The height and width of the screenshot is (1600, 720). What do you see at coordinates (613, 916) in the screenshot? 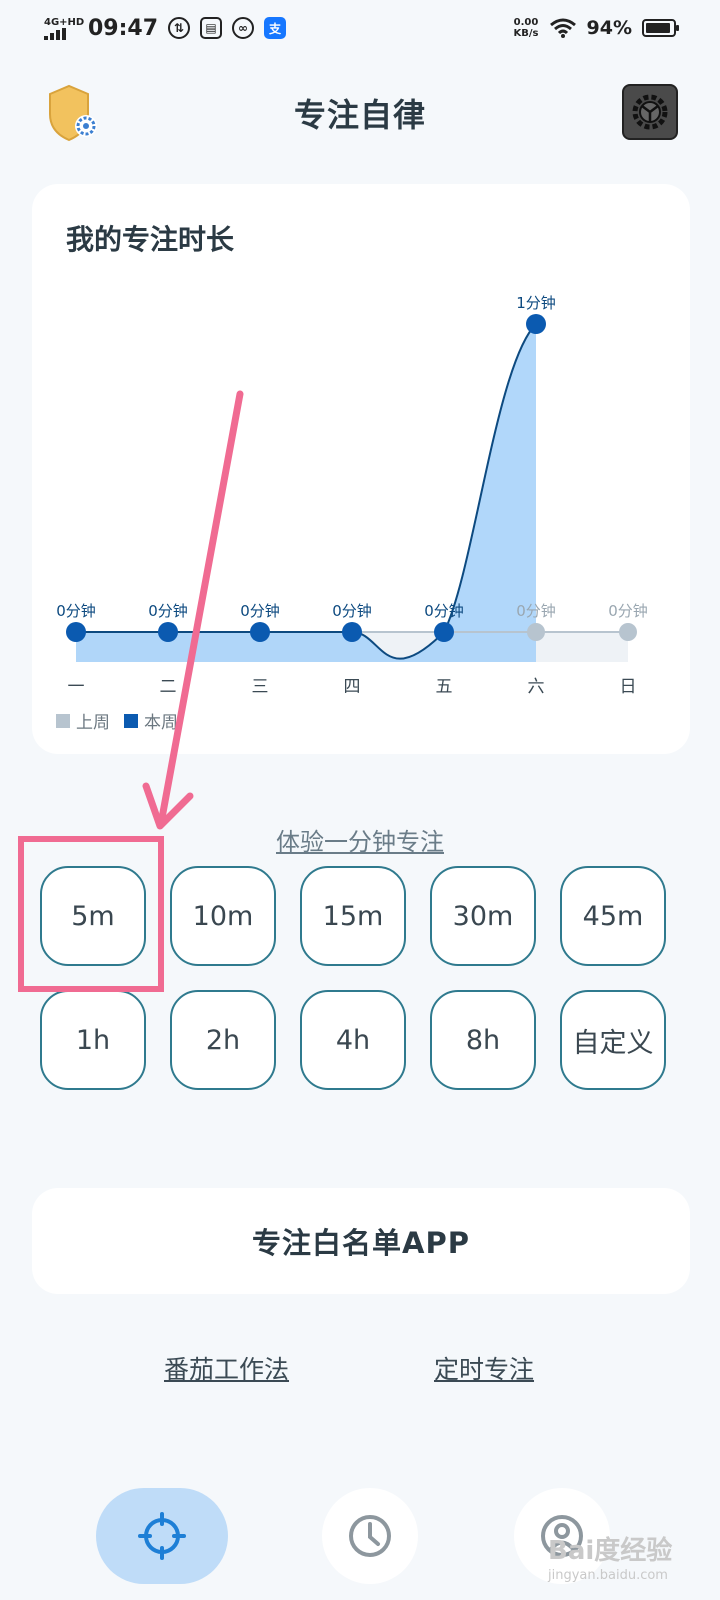
I see `duration-button-45m: 45m` at bounding box center [613, 916].